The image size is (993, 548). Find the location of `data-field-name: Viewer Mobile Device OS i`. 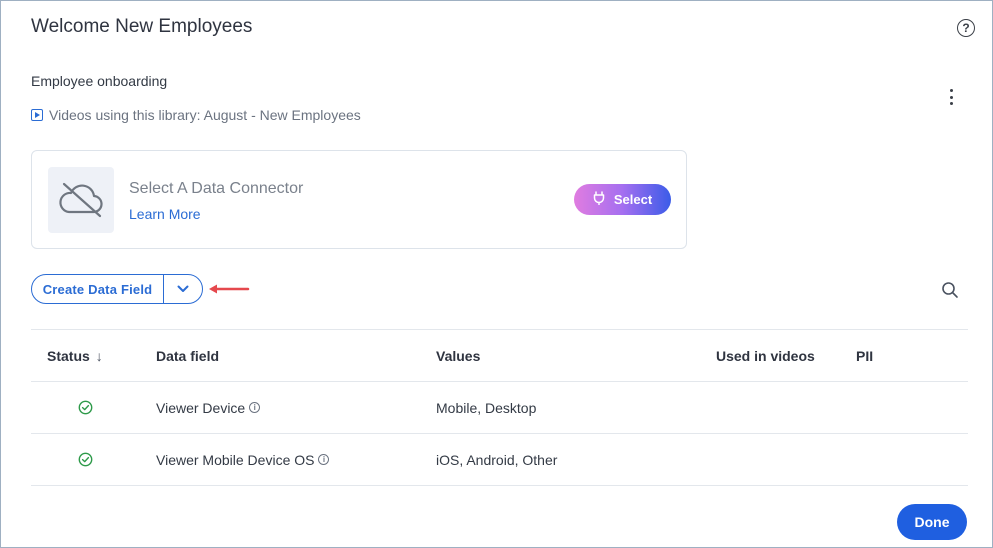

data-field-name: Viewer Mobile Device OS i is located at coordinates (243, 459).